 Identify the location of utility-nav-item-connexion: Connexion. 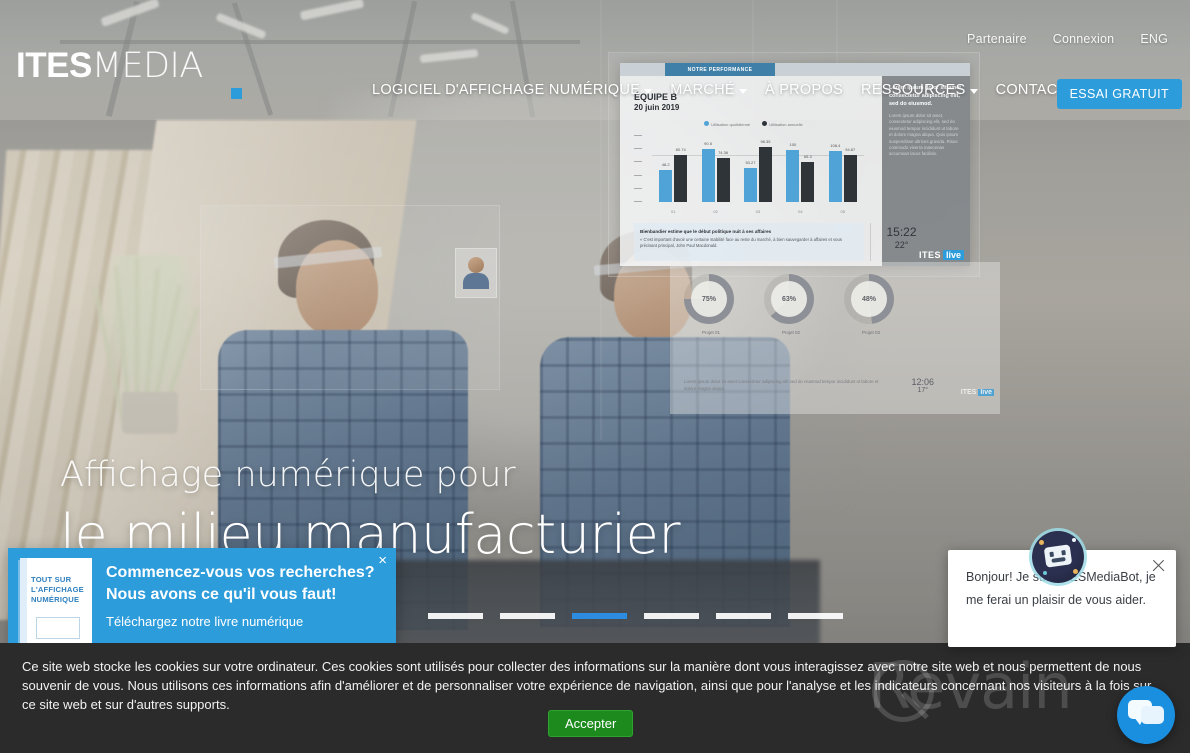
(1084, 39).